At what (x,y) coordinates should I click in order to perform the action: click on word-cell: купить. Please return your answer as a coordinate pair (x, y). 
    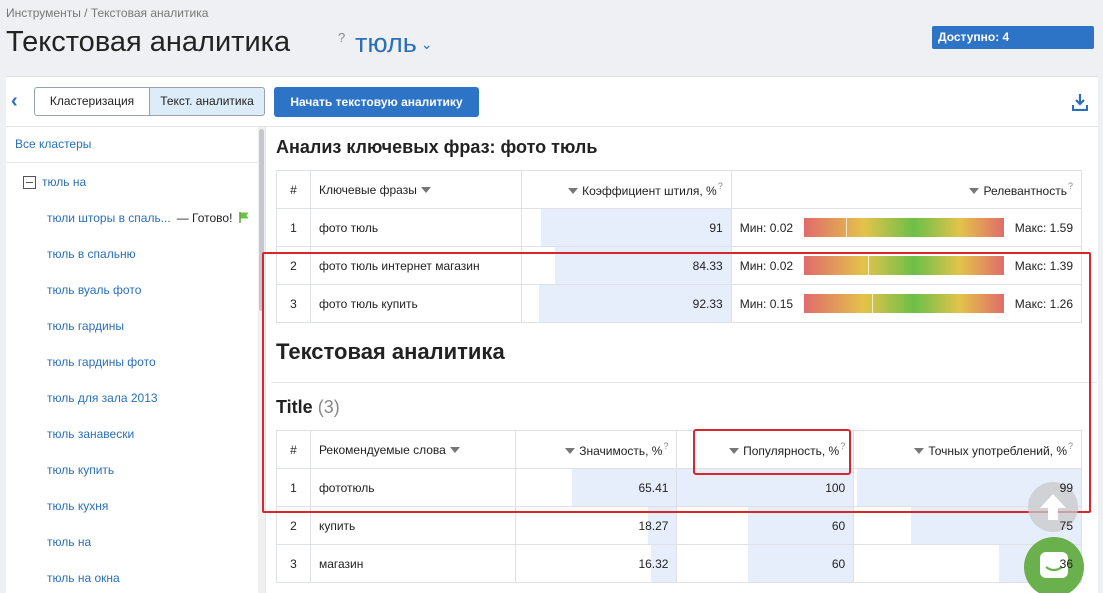
    Looking at the image, I should click on (412, 525).